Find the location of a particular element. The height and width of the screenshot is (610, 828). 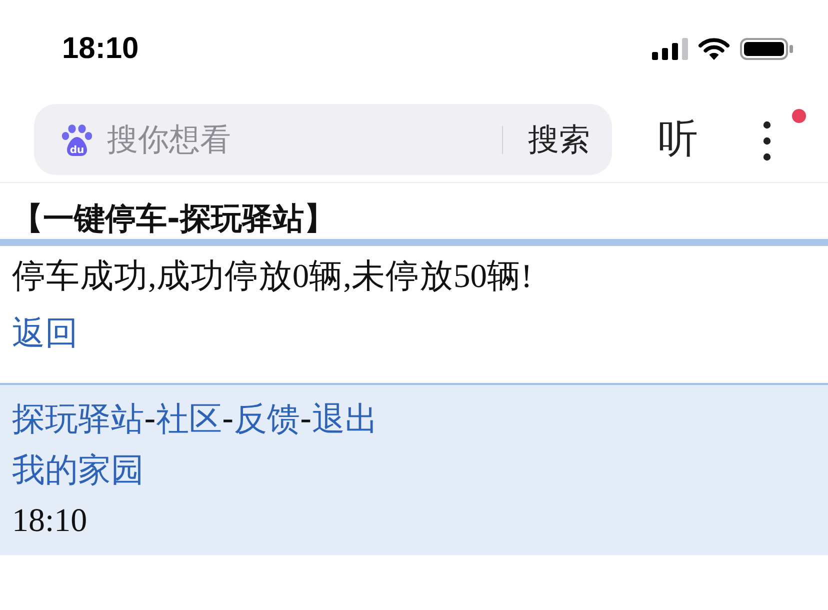

status-message: 停车成功,成功停放0辆,未停放50辆! is located at coordinates (272, 277).